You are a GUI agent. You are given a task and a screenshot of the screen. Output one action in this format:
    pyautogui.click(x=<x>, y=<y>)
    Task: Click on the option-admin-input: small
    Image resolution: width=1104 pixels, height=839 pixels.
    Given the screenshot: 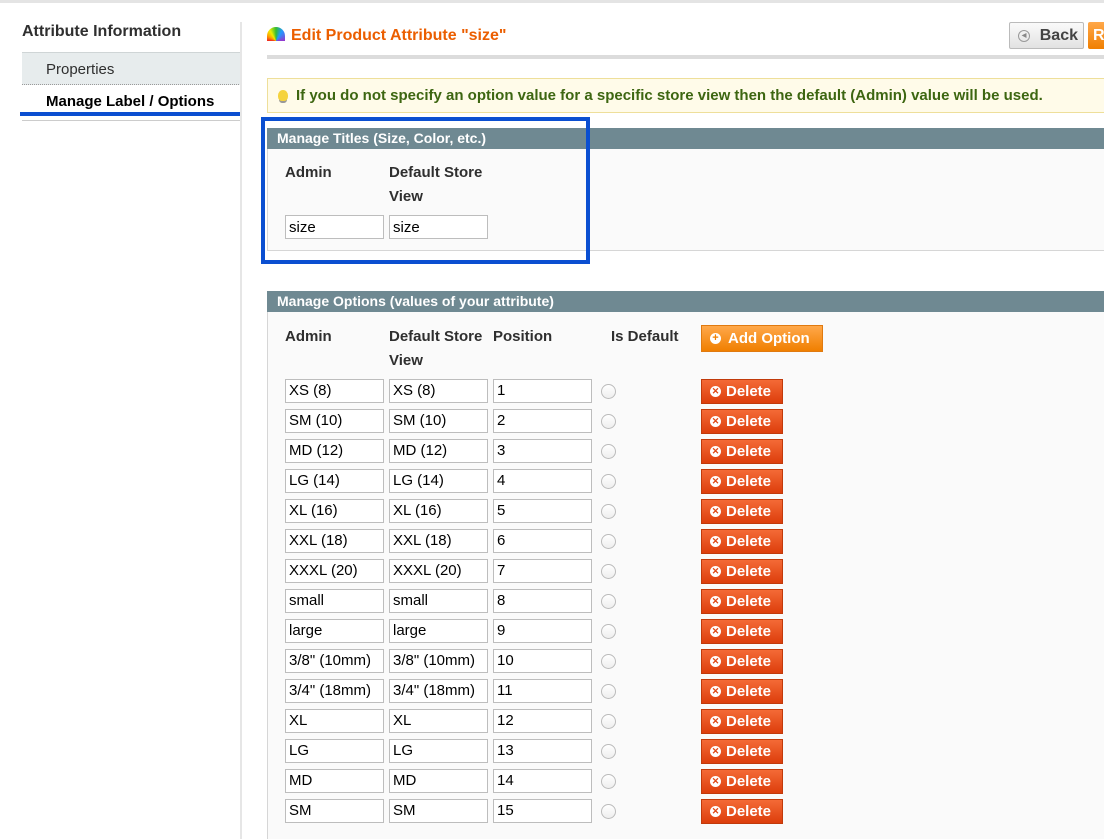 What is the action you would take?
    pyautogui.click(x=334, y=601)
    